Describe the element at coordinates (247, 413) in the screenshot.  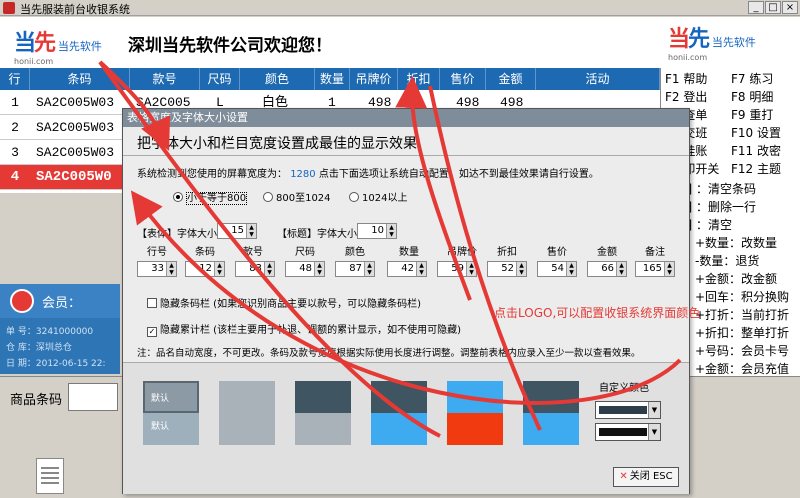
I see `theme-swatch-gray` at that location.